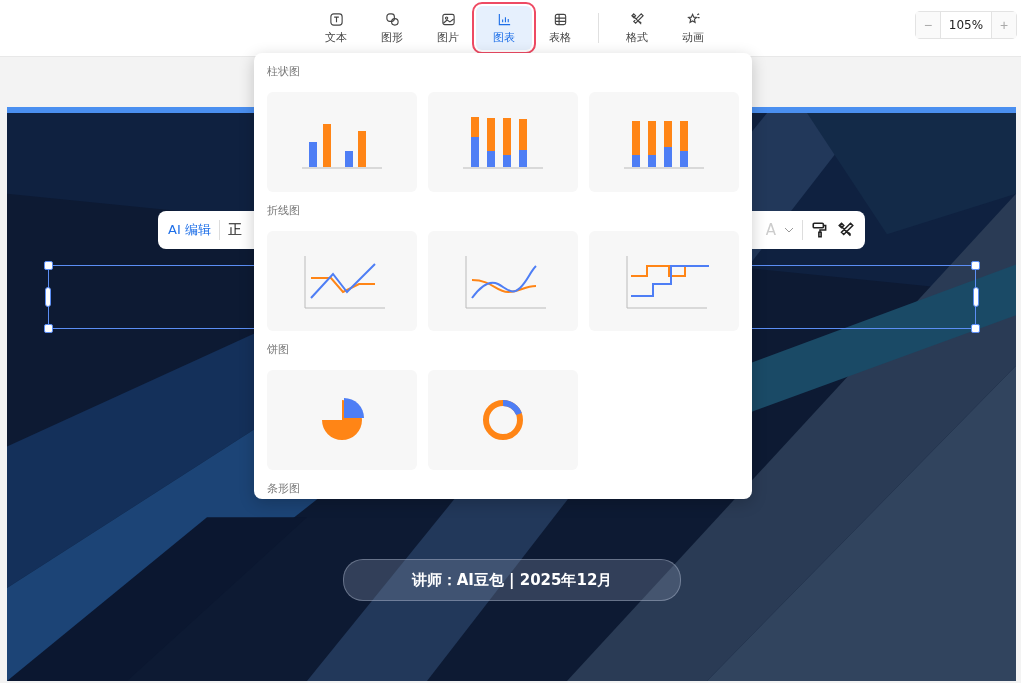 The image size is (1021, 683). Describe the element at coordinates (789, 230) in the screenshot. I see `chevron-down-icon` at that location.